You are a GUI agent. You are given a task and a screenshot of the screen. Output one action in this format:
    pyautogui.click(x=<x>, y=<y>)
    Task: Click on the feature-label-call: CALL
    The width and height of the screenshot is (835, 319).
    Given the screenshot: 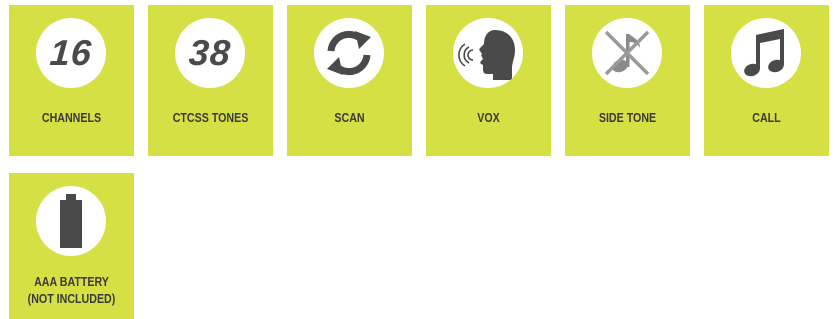 What is the action you would take?
    pyautogui.click(x=766, y=117)
    